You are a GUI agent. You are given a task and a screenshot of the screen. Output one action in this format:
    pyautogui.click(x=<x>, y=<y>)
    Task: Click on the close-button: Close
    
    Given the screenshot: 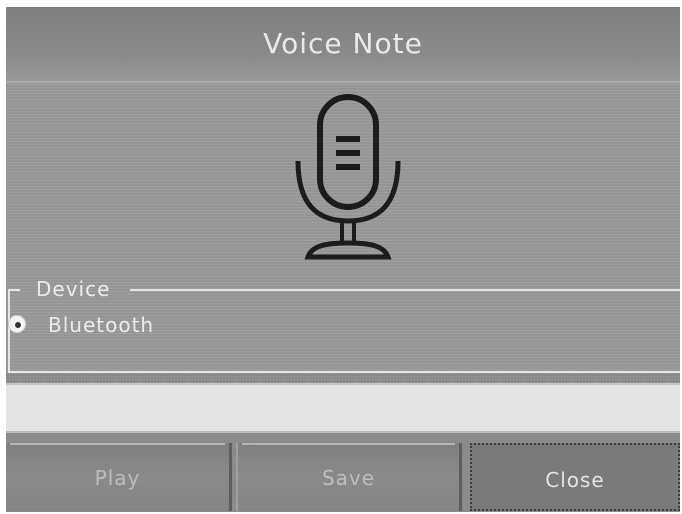 What is the action you would take?
    pyautogui.click(x=575, y=477)
    